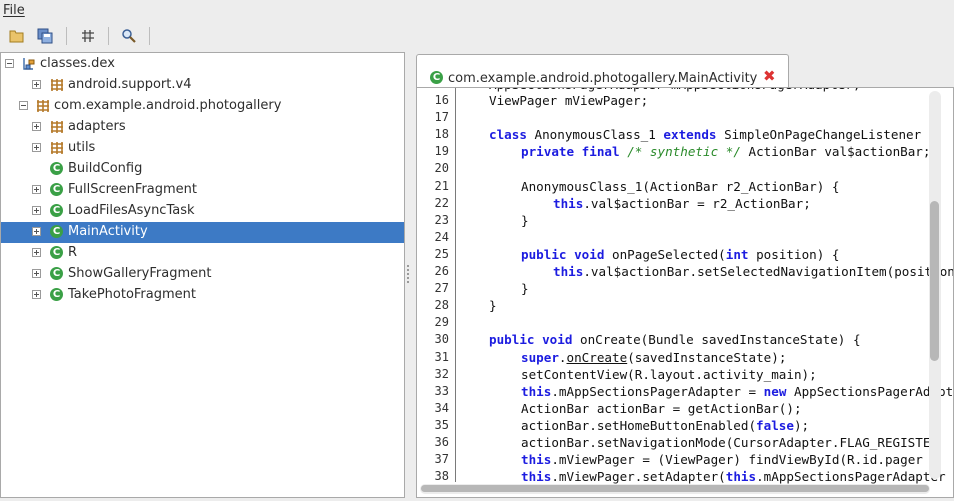 This screenshot has height=501, width=954. I want to click on tree-item-buildconfig: BuildConfig, so click(202, 169).